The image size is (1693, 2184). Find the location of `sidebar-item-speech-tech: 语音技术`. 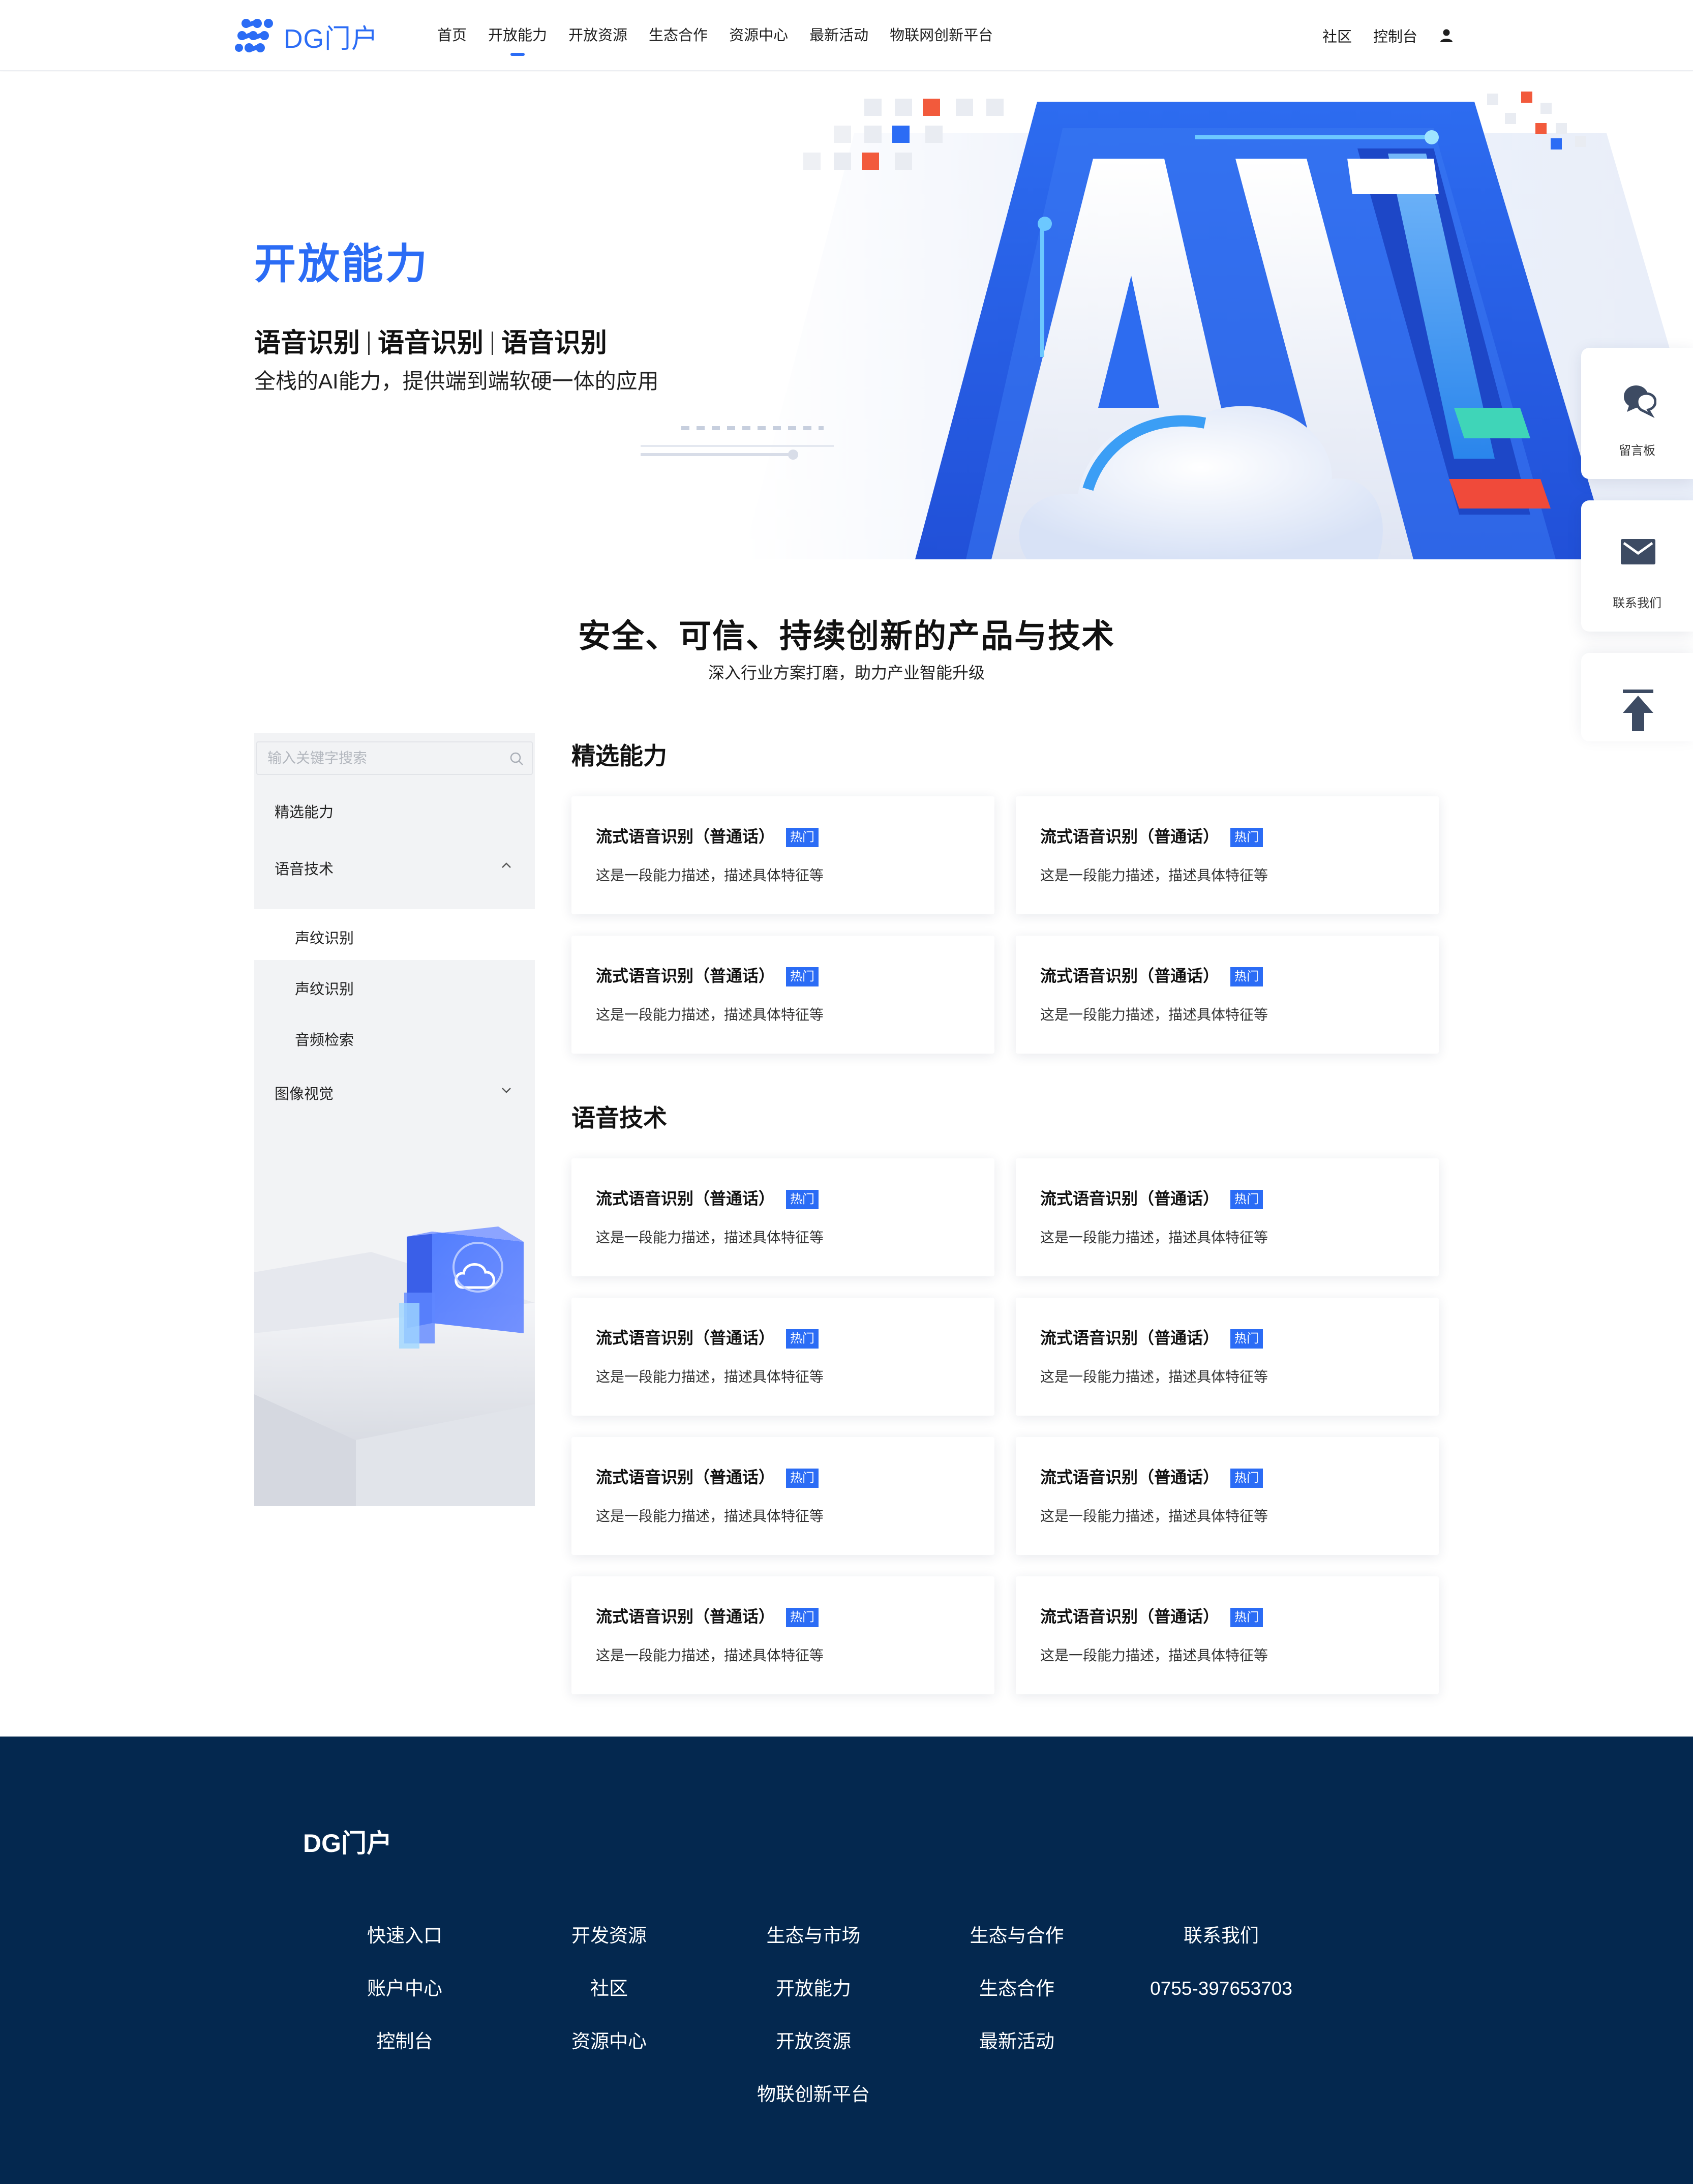

sidebar-item-speech-tech: 语音技术 is located at coordinates (395, 865).